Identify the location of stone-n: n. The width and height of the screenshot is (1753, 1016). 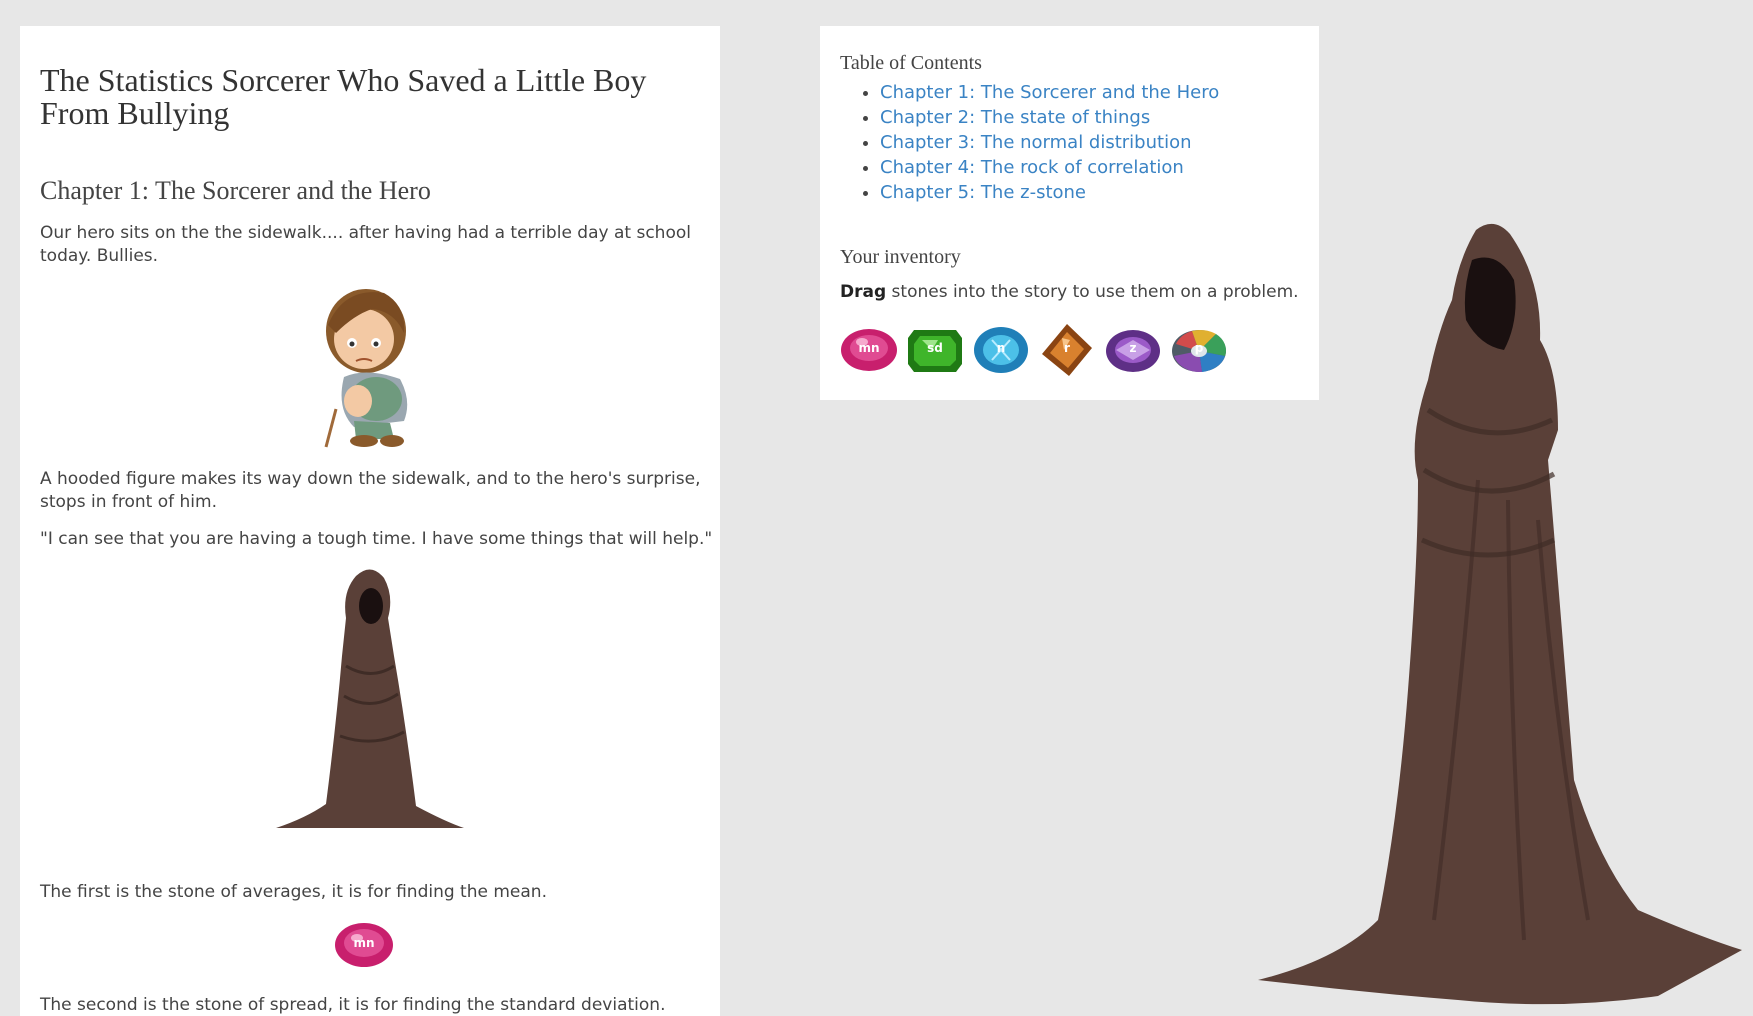
(1001, 350).